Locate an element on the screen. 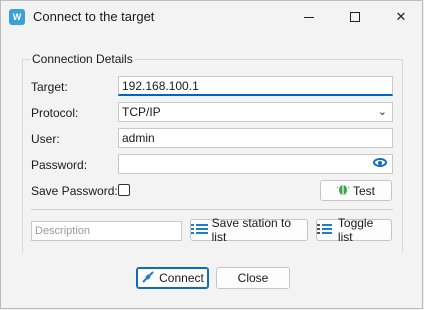  save-station-label: Save station to list is located at coordinates (251, 230).